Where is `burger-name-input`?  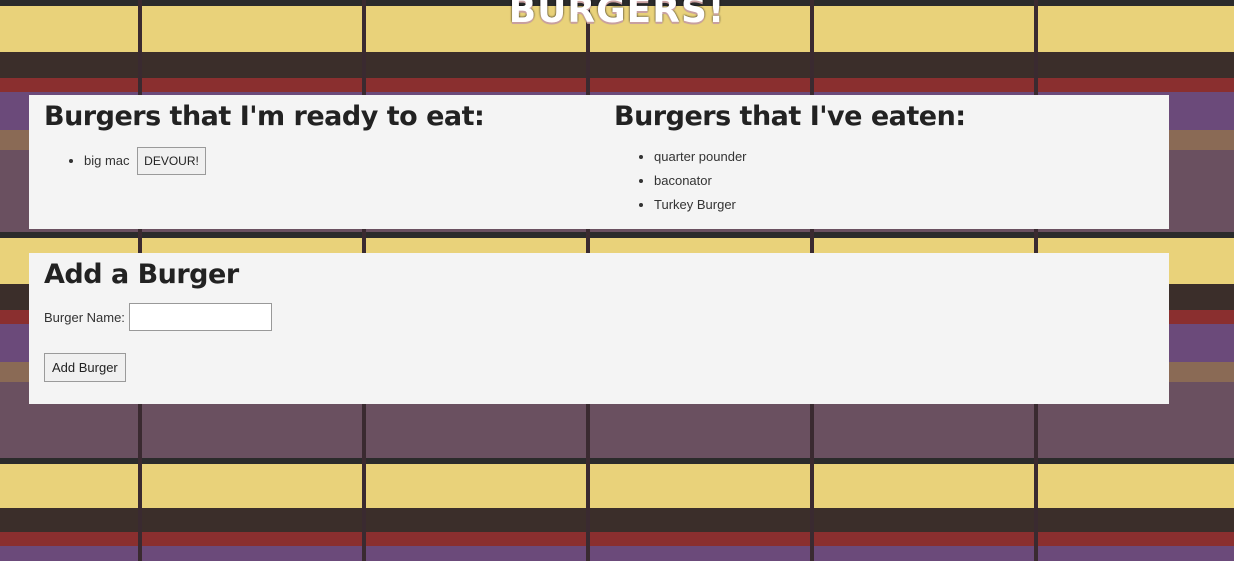 burger-name-input is located at coordinates (200, 317).